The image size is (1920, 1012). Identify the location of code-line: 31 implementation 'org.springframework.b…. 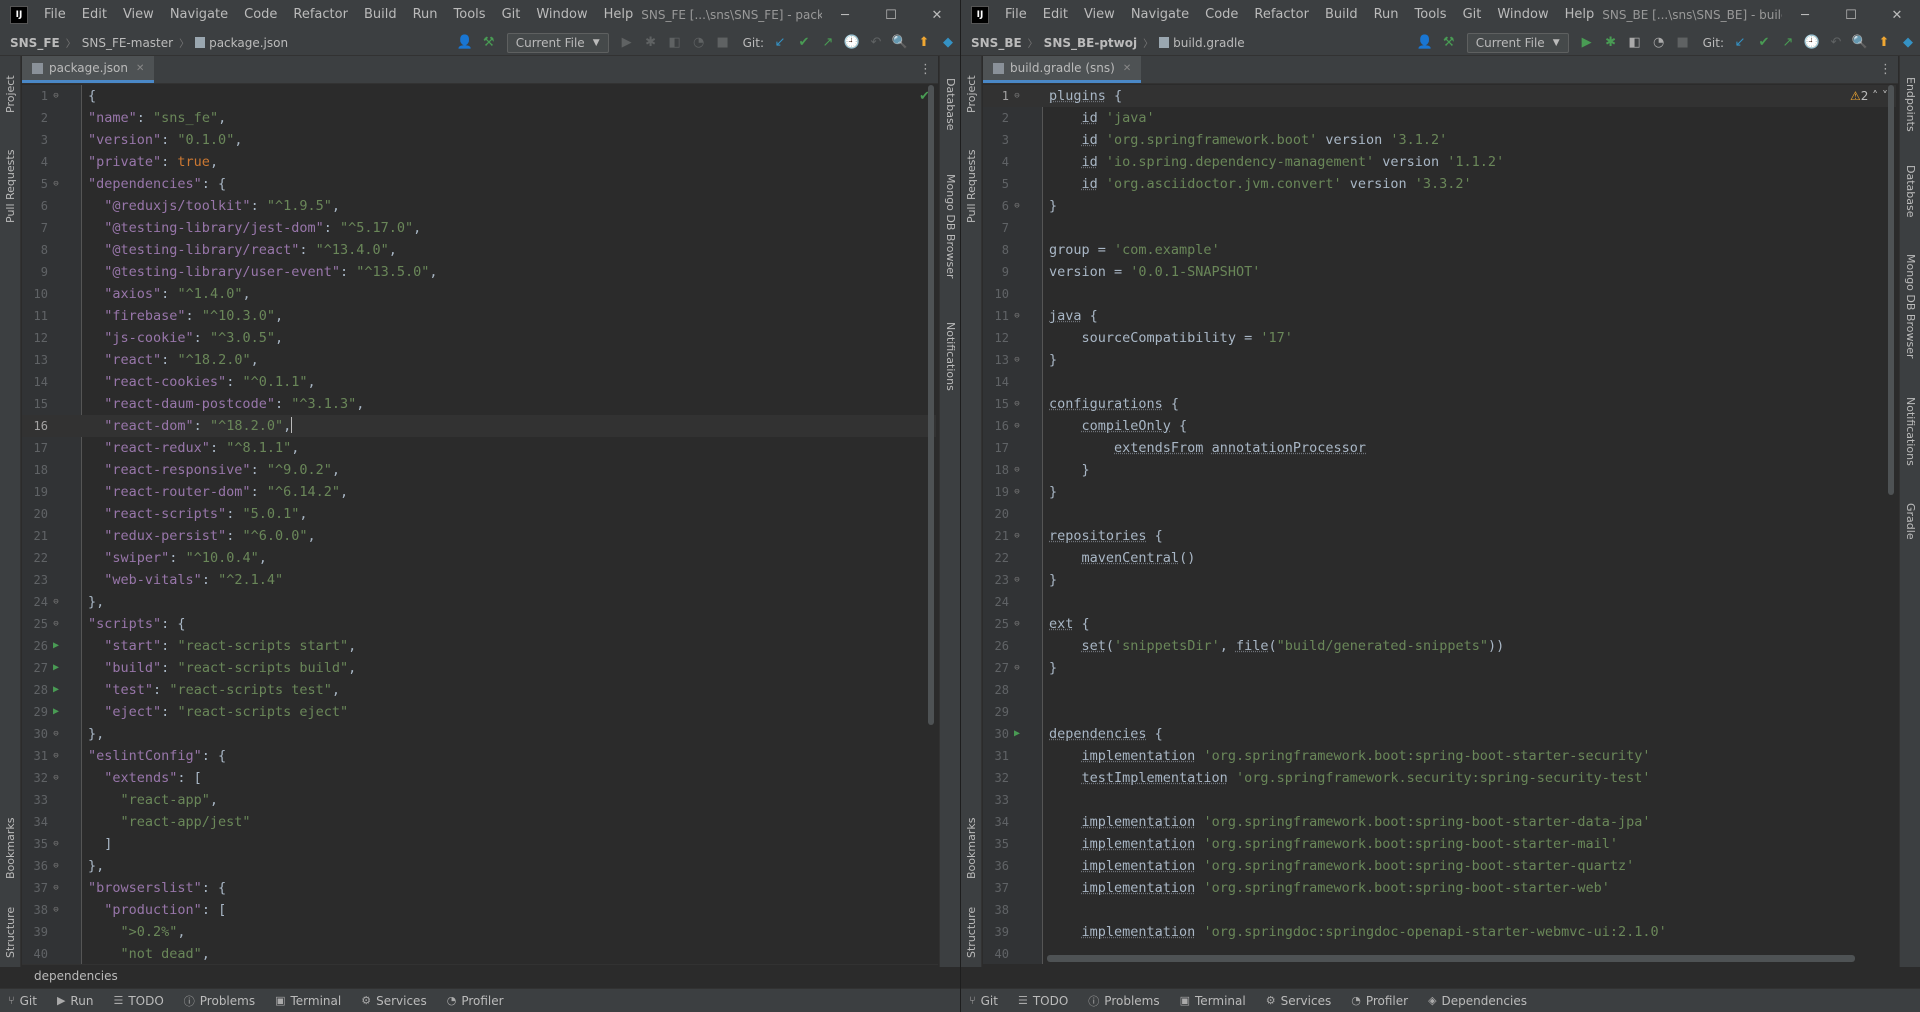
(1439, 756).